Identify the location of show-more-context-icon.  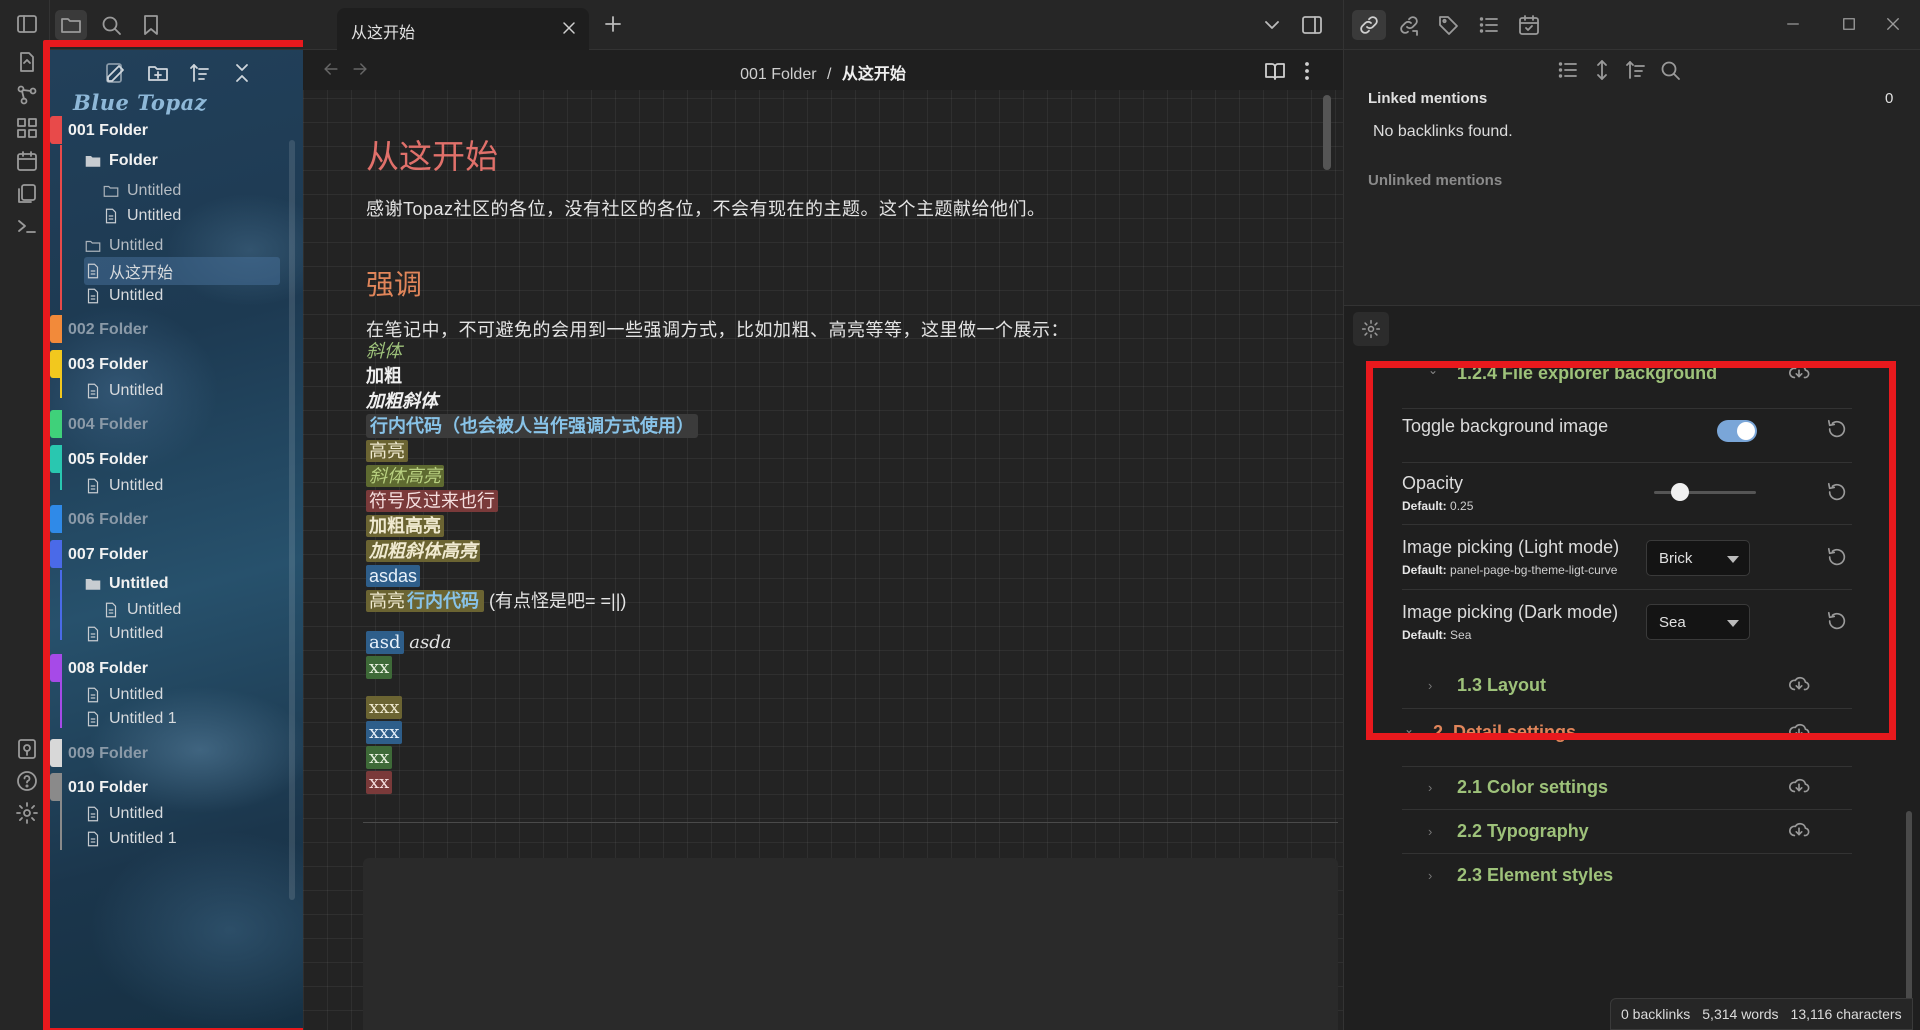
(1602, 70).